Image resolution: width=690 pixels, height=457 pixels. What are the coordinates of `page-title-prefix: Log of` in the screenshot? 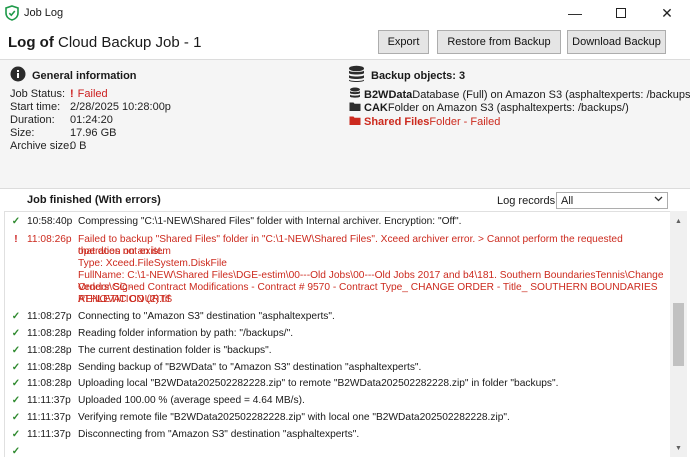 It's located at (31, 42).